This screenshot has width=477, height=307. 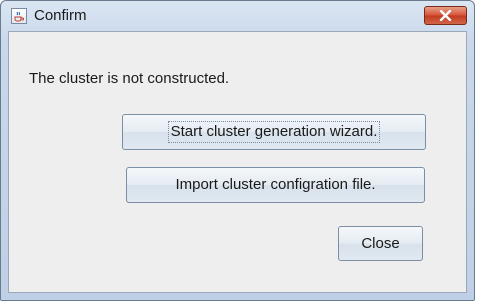 I want to click on start-wizard-button: Start cluster generation wizard., so click(x=274, y=132).